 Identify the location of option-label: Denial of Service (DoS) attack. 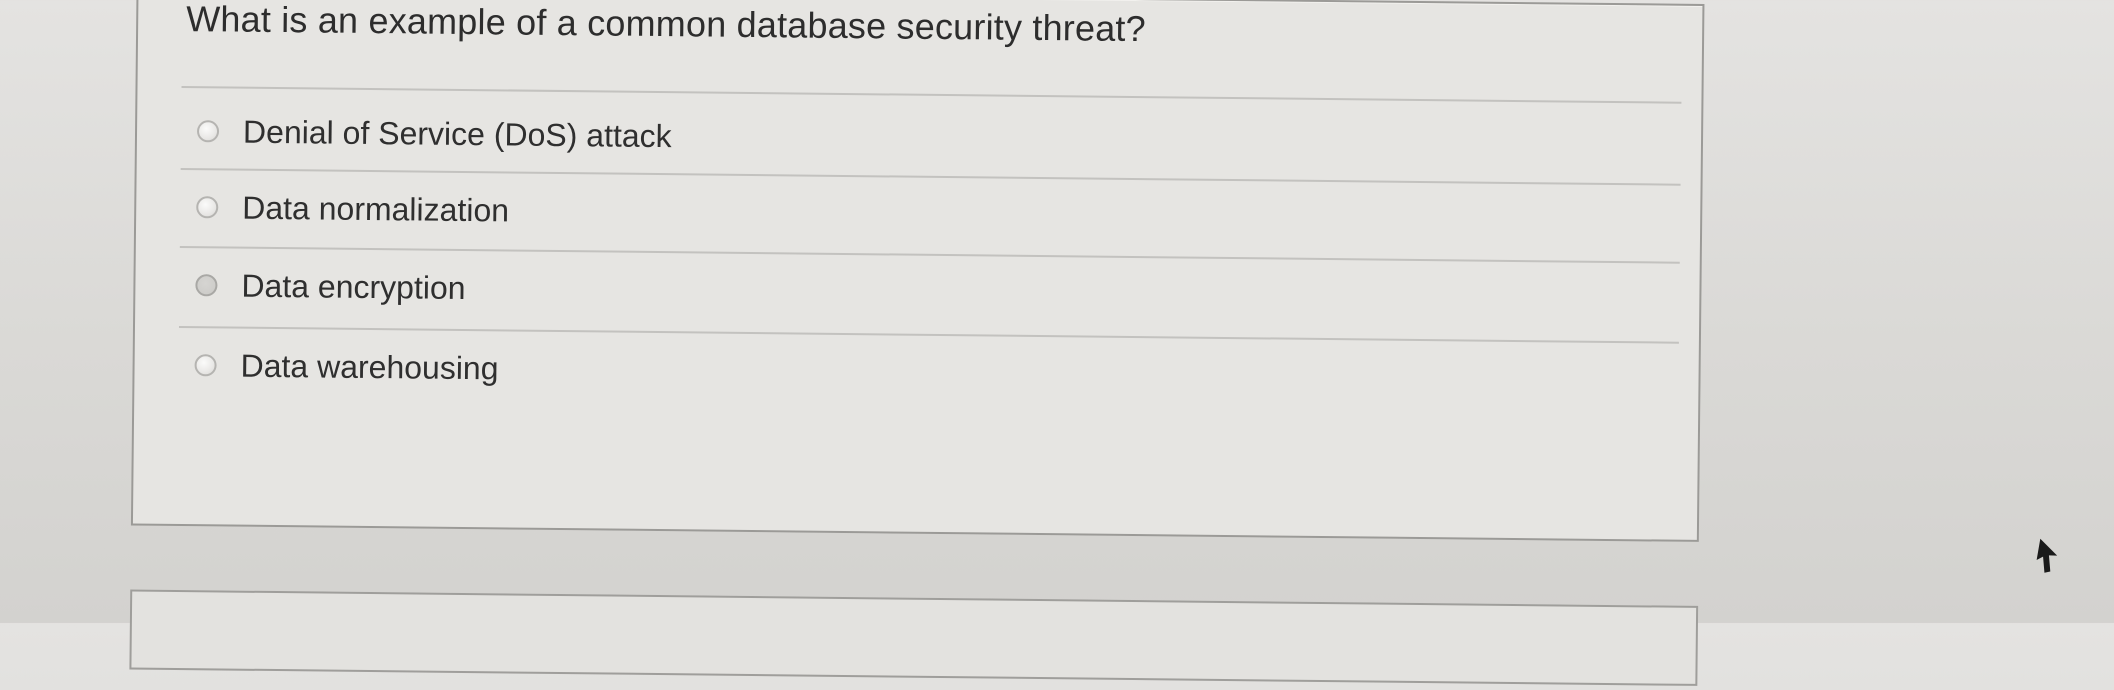
(457, 133).